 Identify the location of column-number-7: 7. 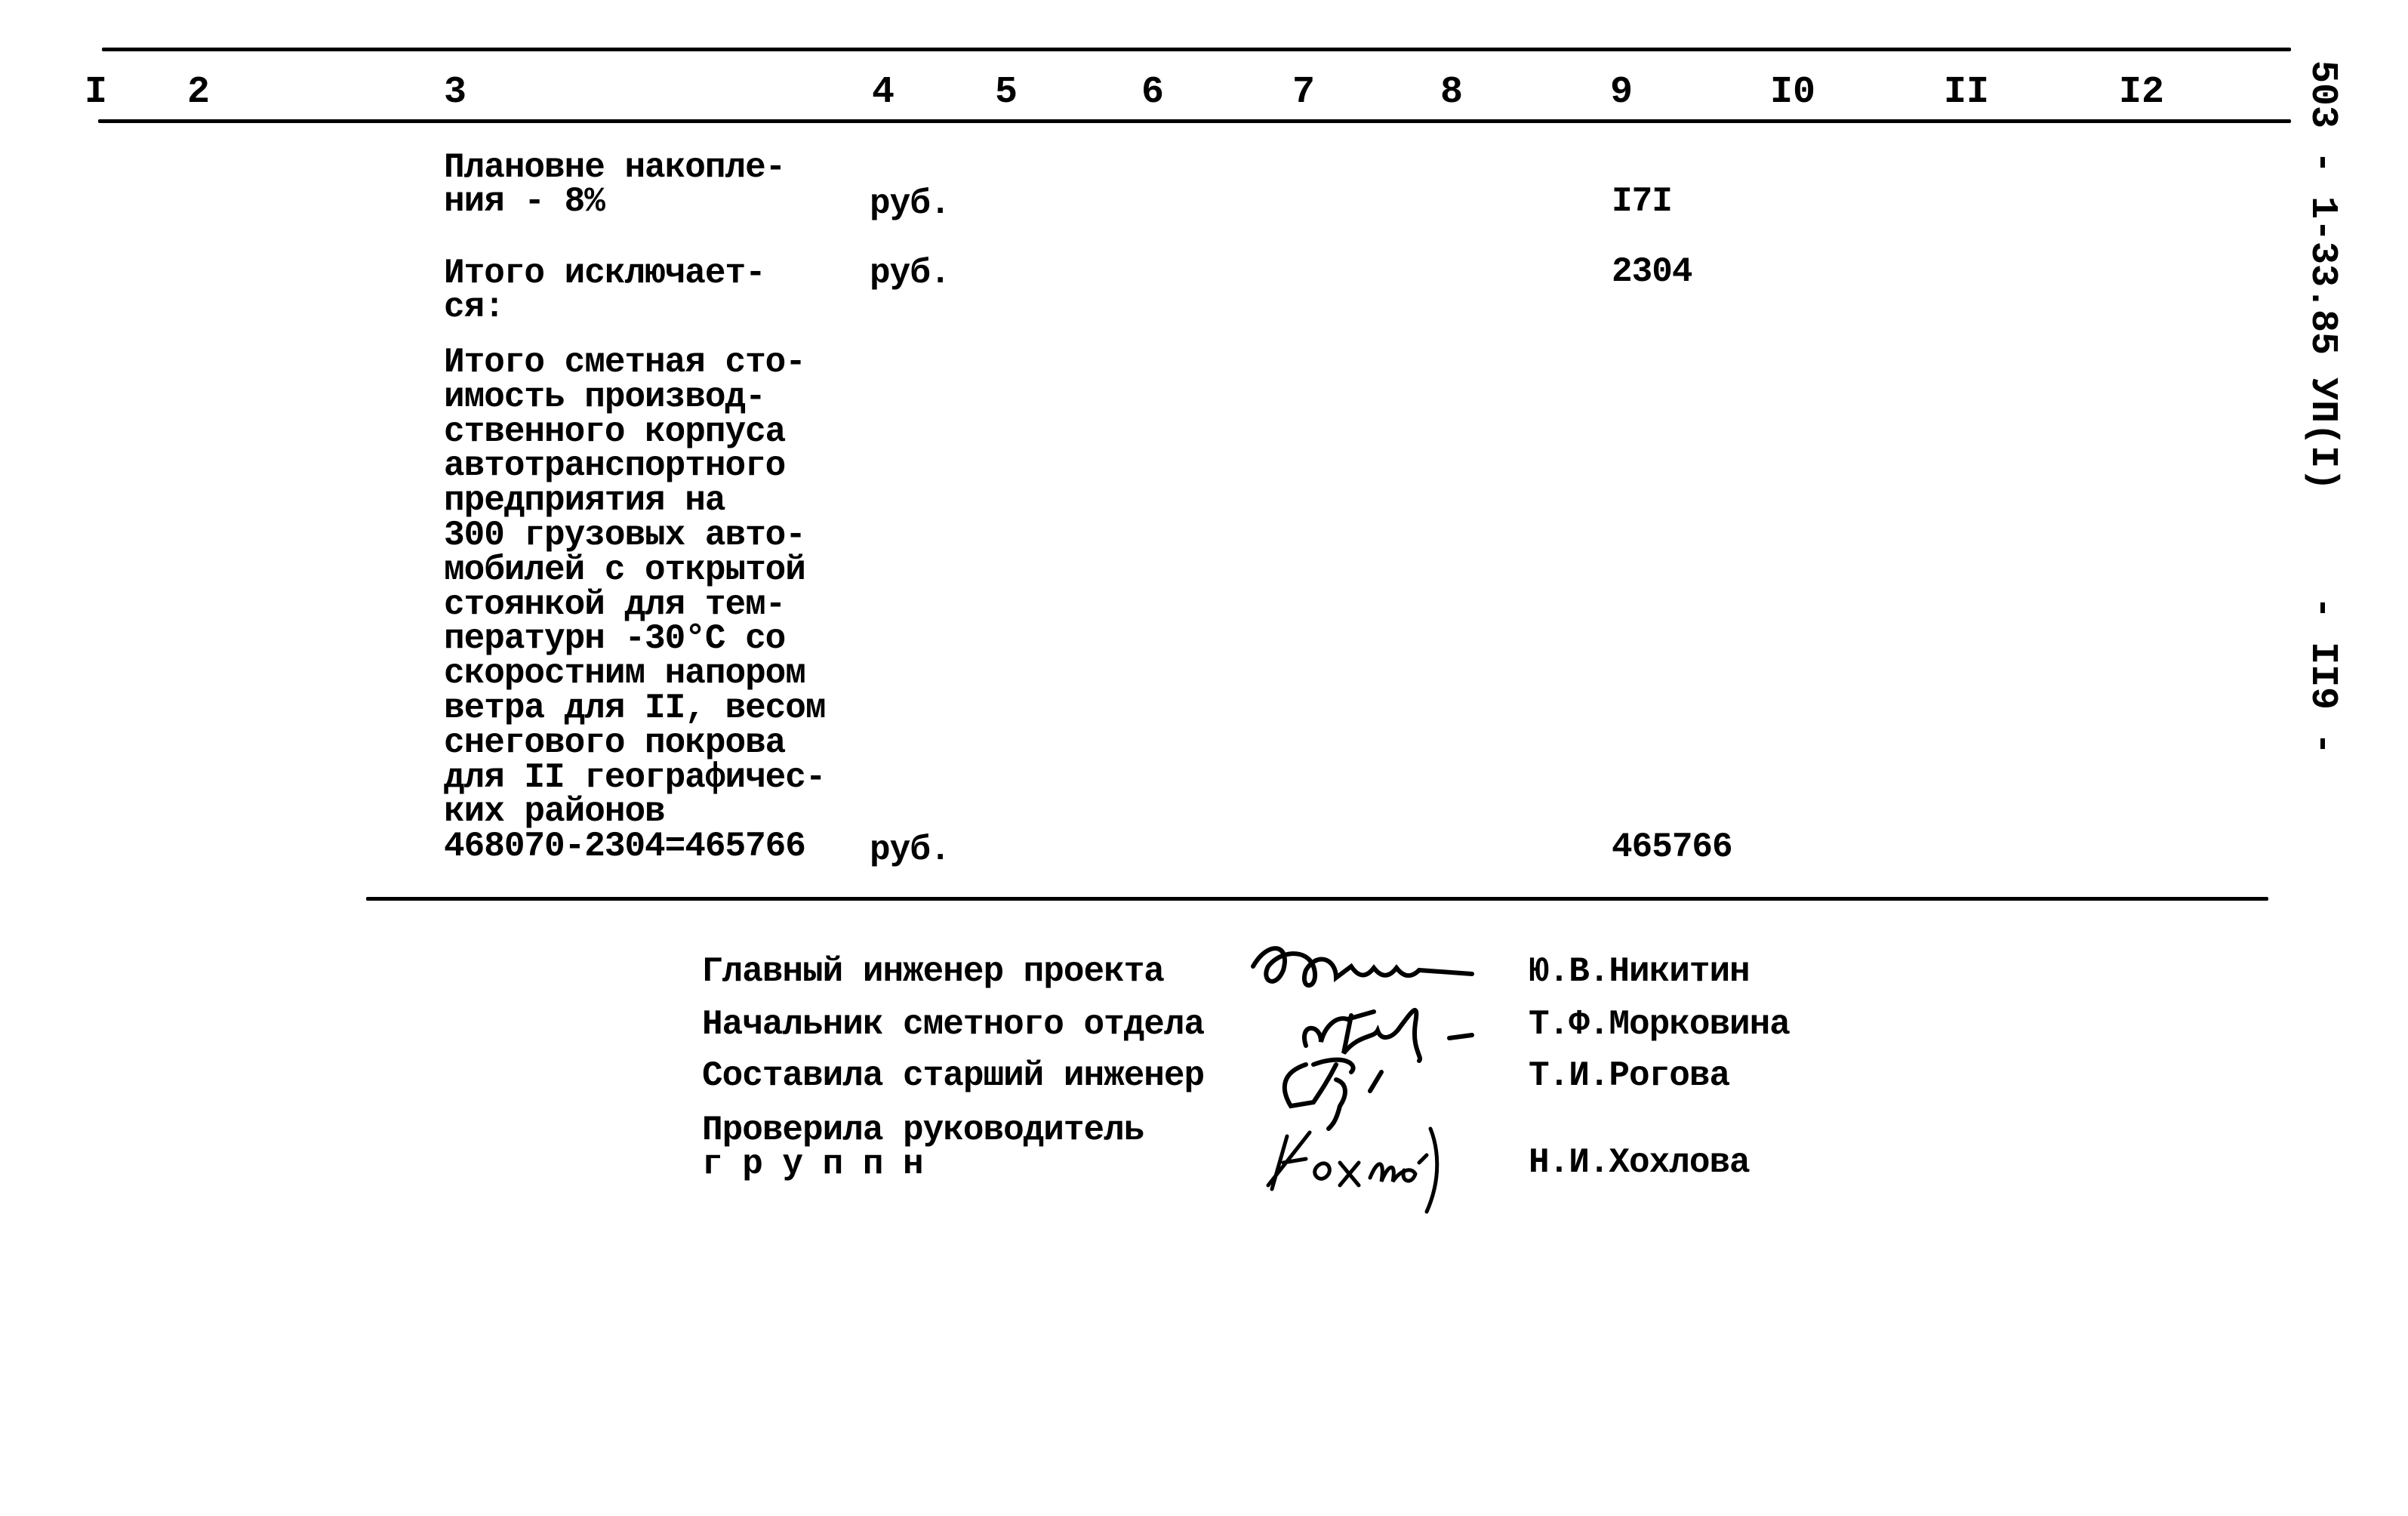
(1304, 92).